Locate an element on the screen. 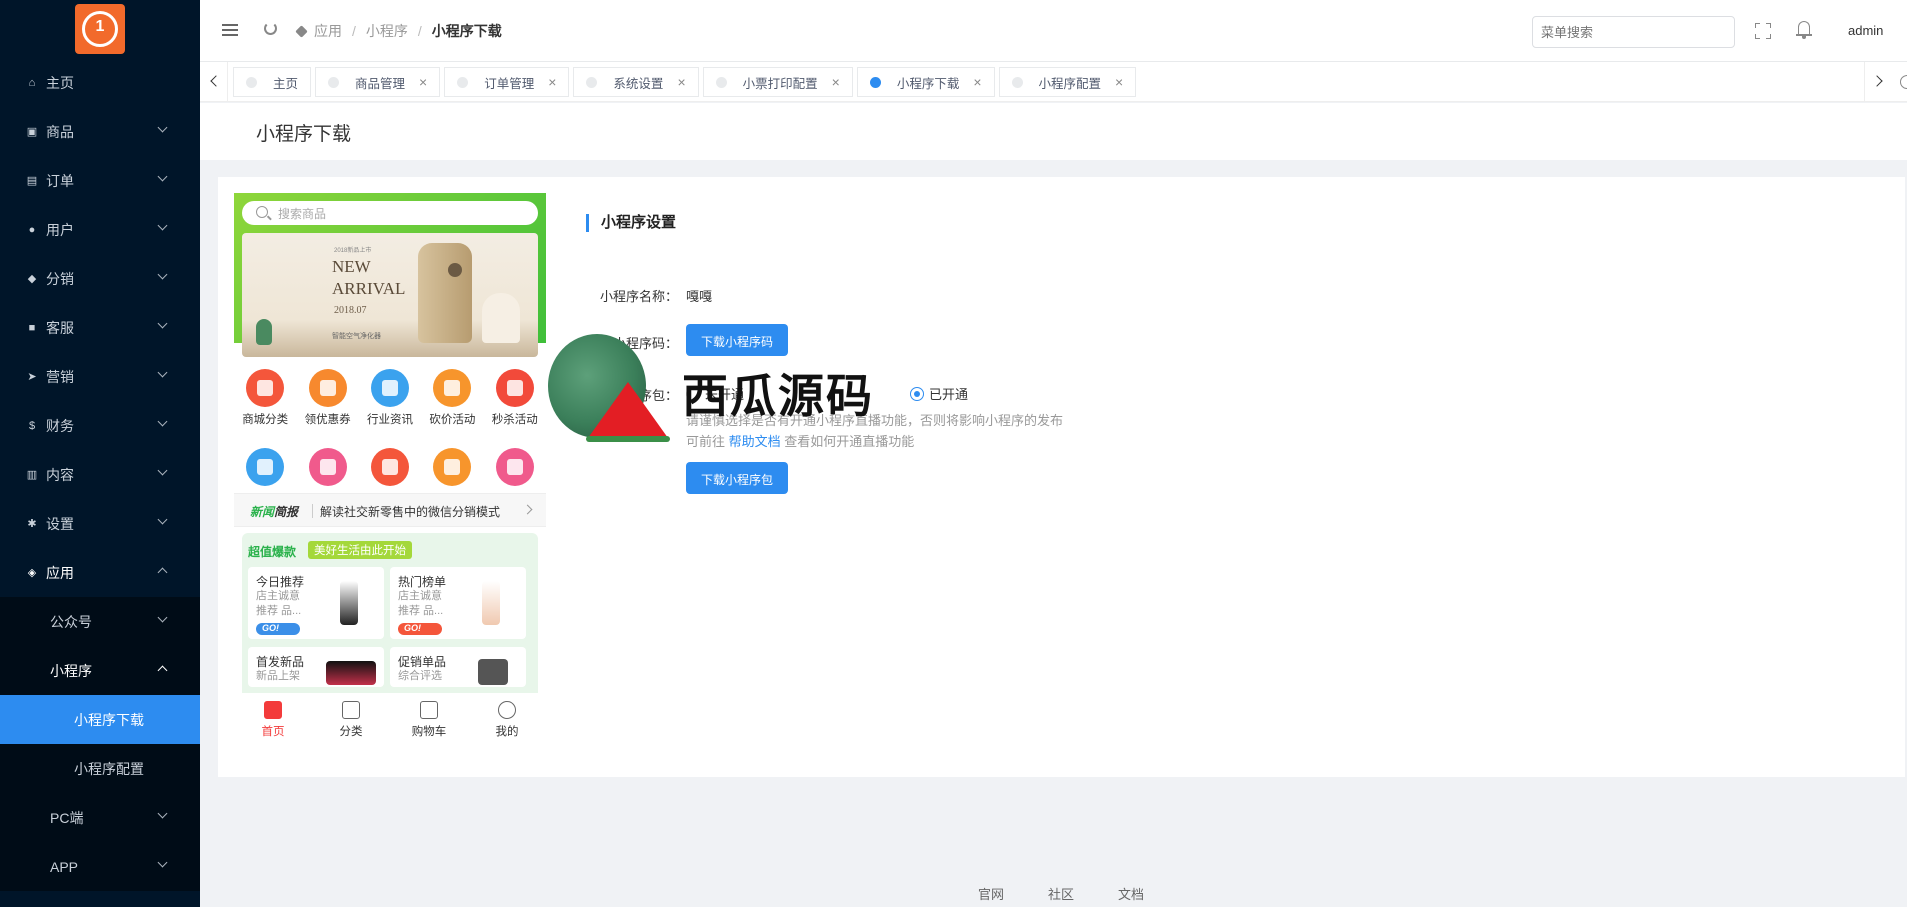 This screenshot has width=1907, height=907. sidebar-item-marketing: ➤ 营销 is located at coordinates (100, 376).